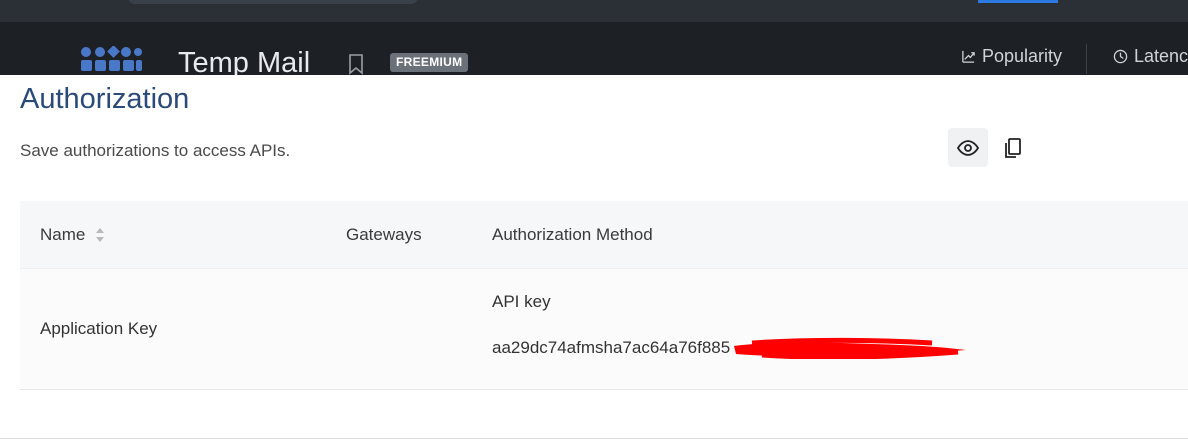  I want to click on copy-key-button, so click(1013, 147).